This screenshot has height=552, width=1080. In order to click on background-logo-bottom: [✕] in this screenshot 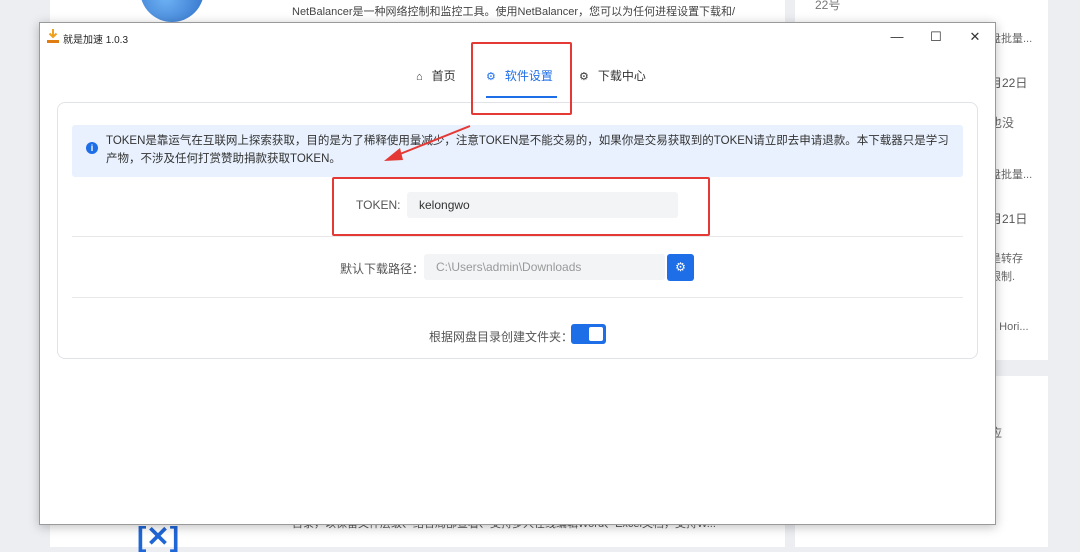, I will do `click(158, 536)`.